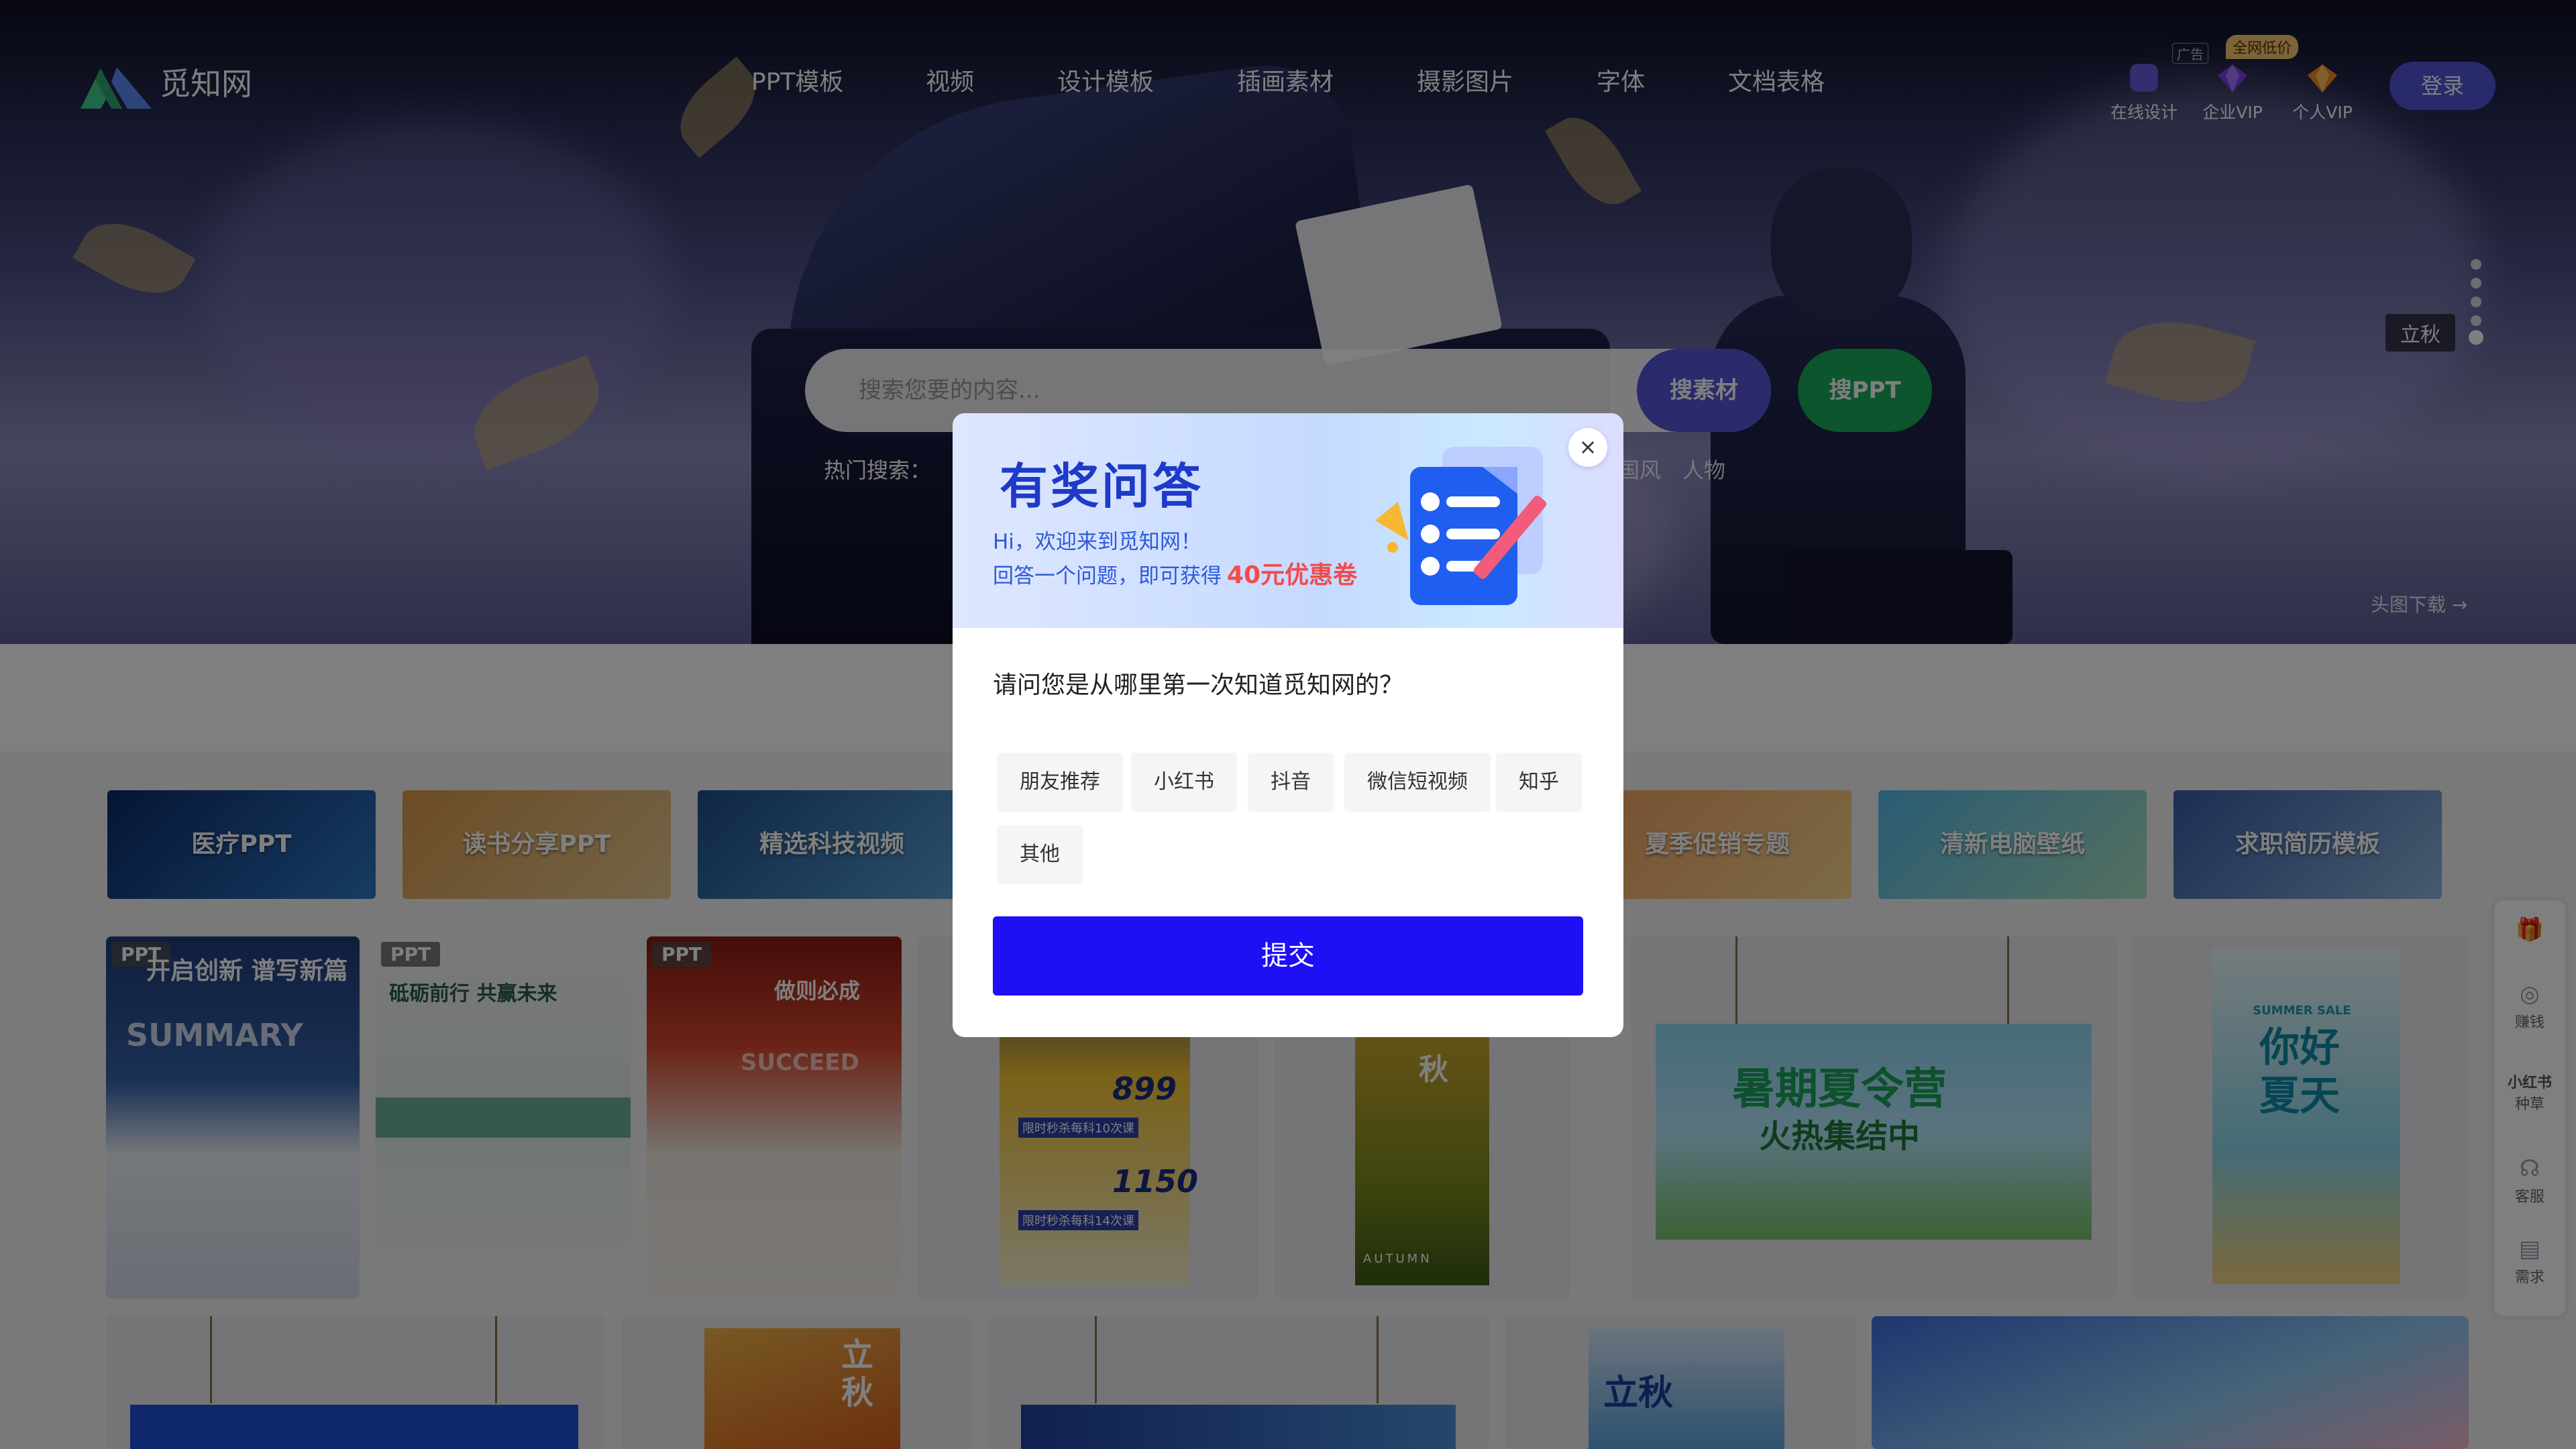 This screenshot has width=2576, height=1449. Describe the element at coordinates (1097, 542) in the screenshot. I see `modal-welcome-text: Hi，欢迎来到觅知网！` at that location.